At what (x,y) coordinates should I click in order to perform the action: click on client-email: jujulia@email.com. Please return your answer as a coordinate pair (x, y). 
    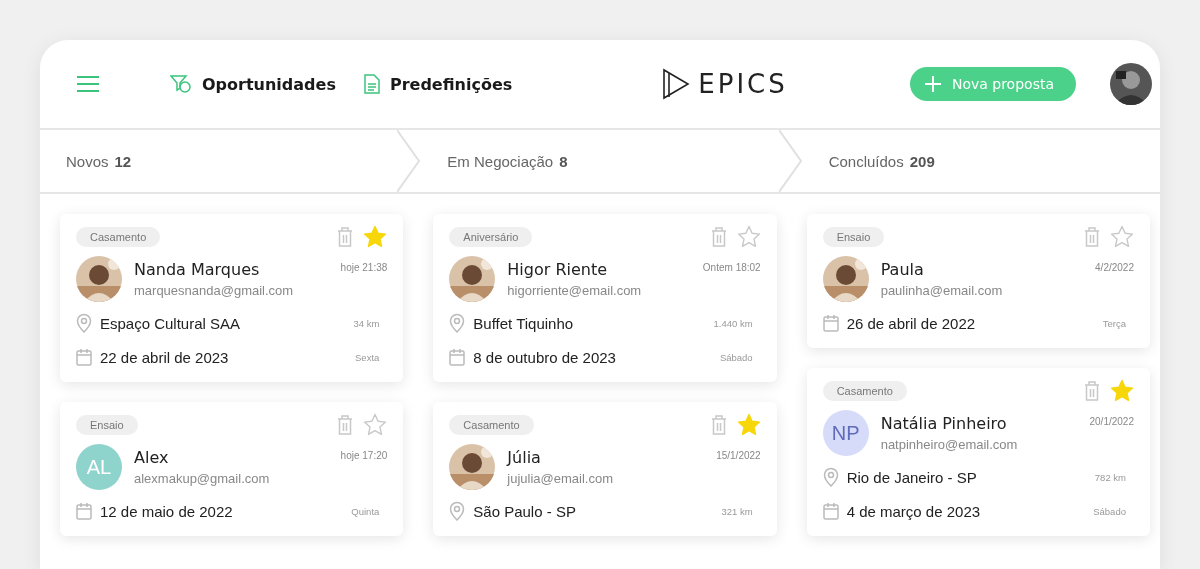
    Looking at the image, I should click on (560, 478).